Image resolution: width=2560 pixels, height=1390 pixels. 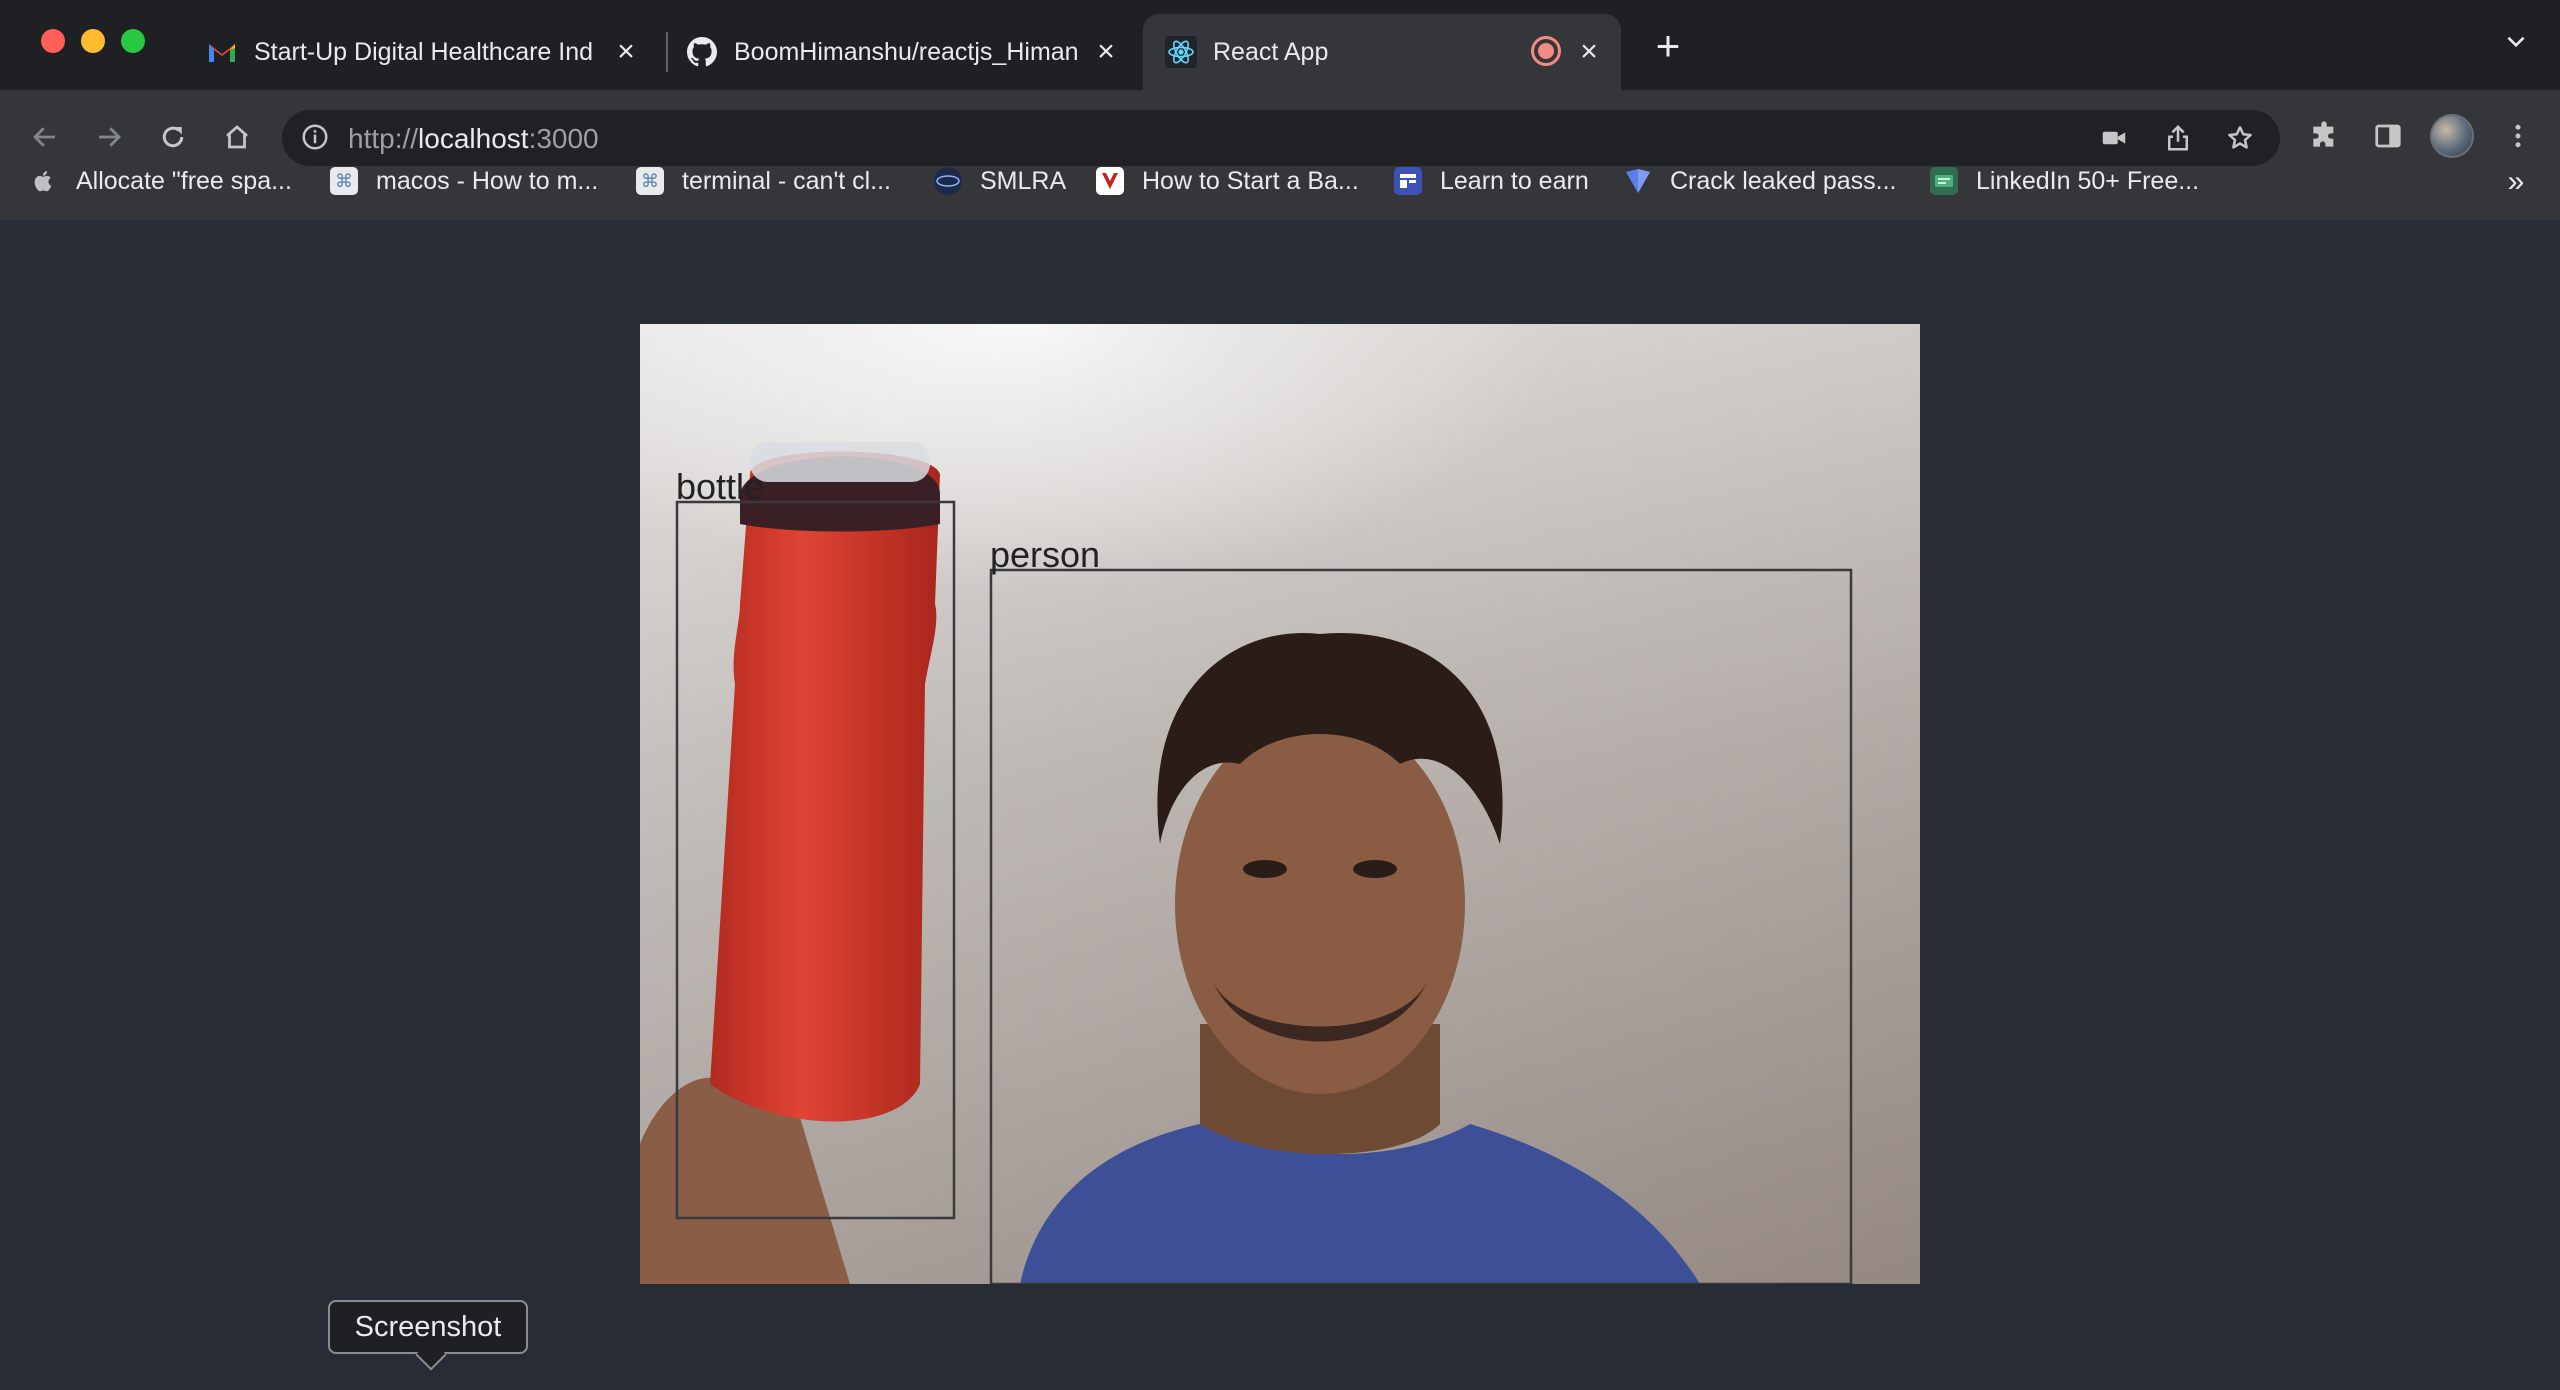 What do you see at coordinates (2178, 138) in the screenshot?
I see `share-icon` at bounding box center [2178, 138].